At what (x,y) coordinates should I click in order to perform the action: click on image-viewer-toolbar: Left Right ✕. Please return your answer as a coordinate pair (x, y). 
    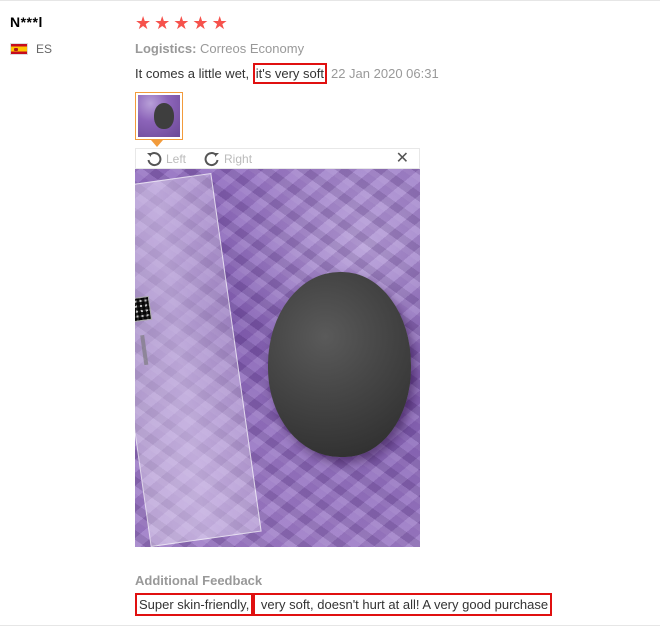
    Looking at the image, I should click on (277, 158).